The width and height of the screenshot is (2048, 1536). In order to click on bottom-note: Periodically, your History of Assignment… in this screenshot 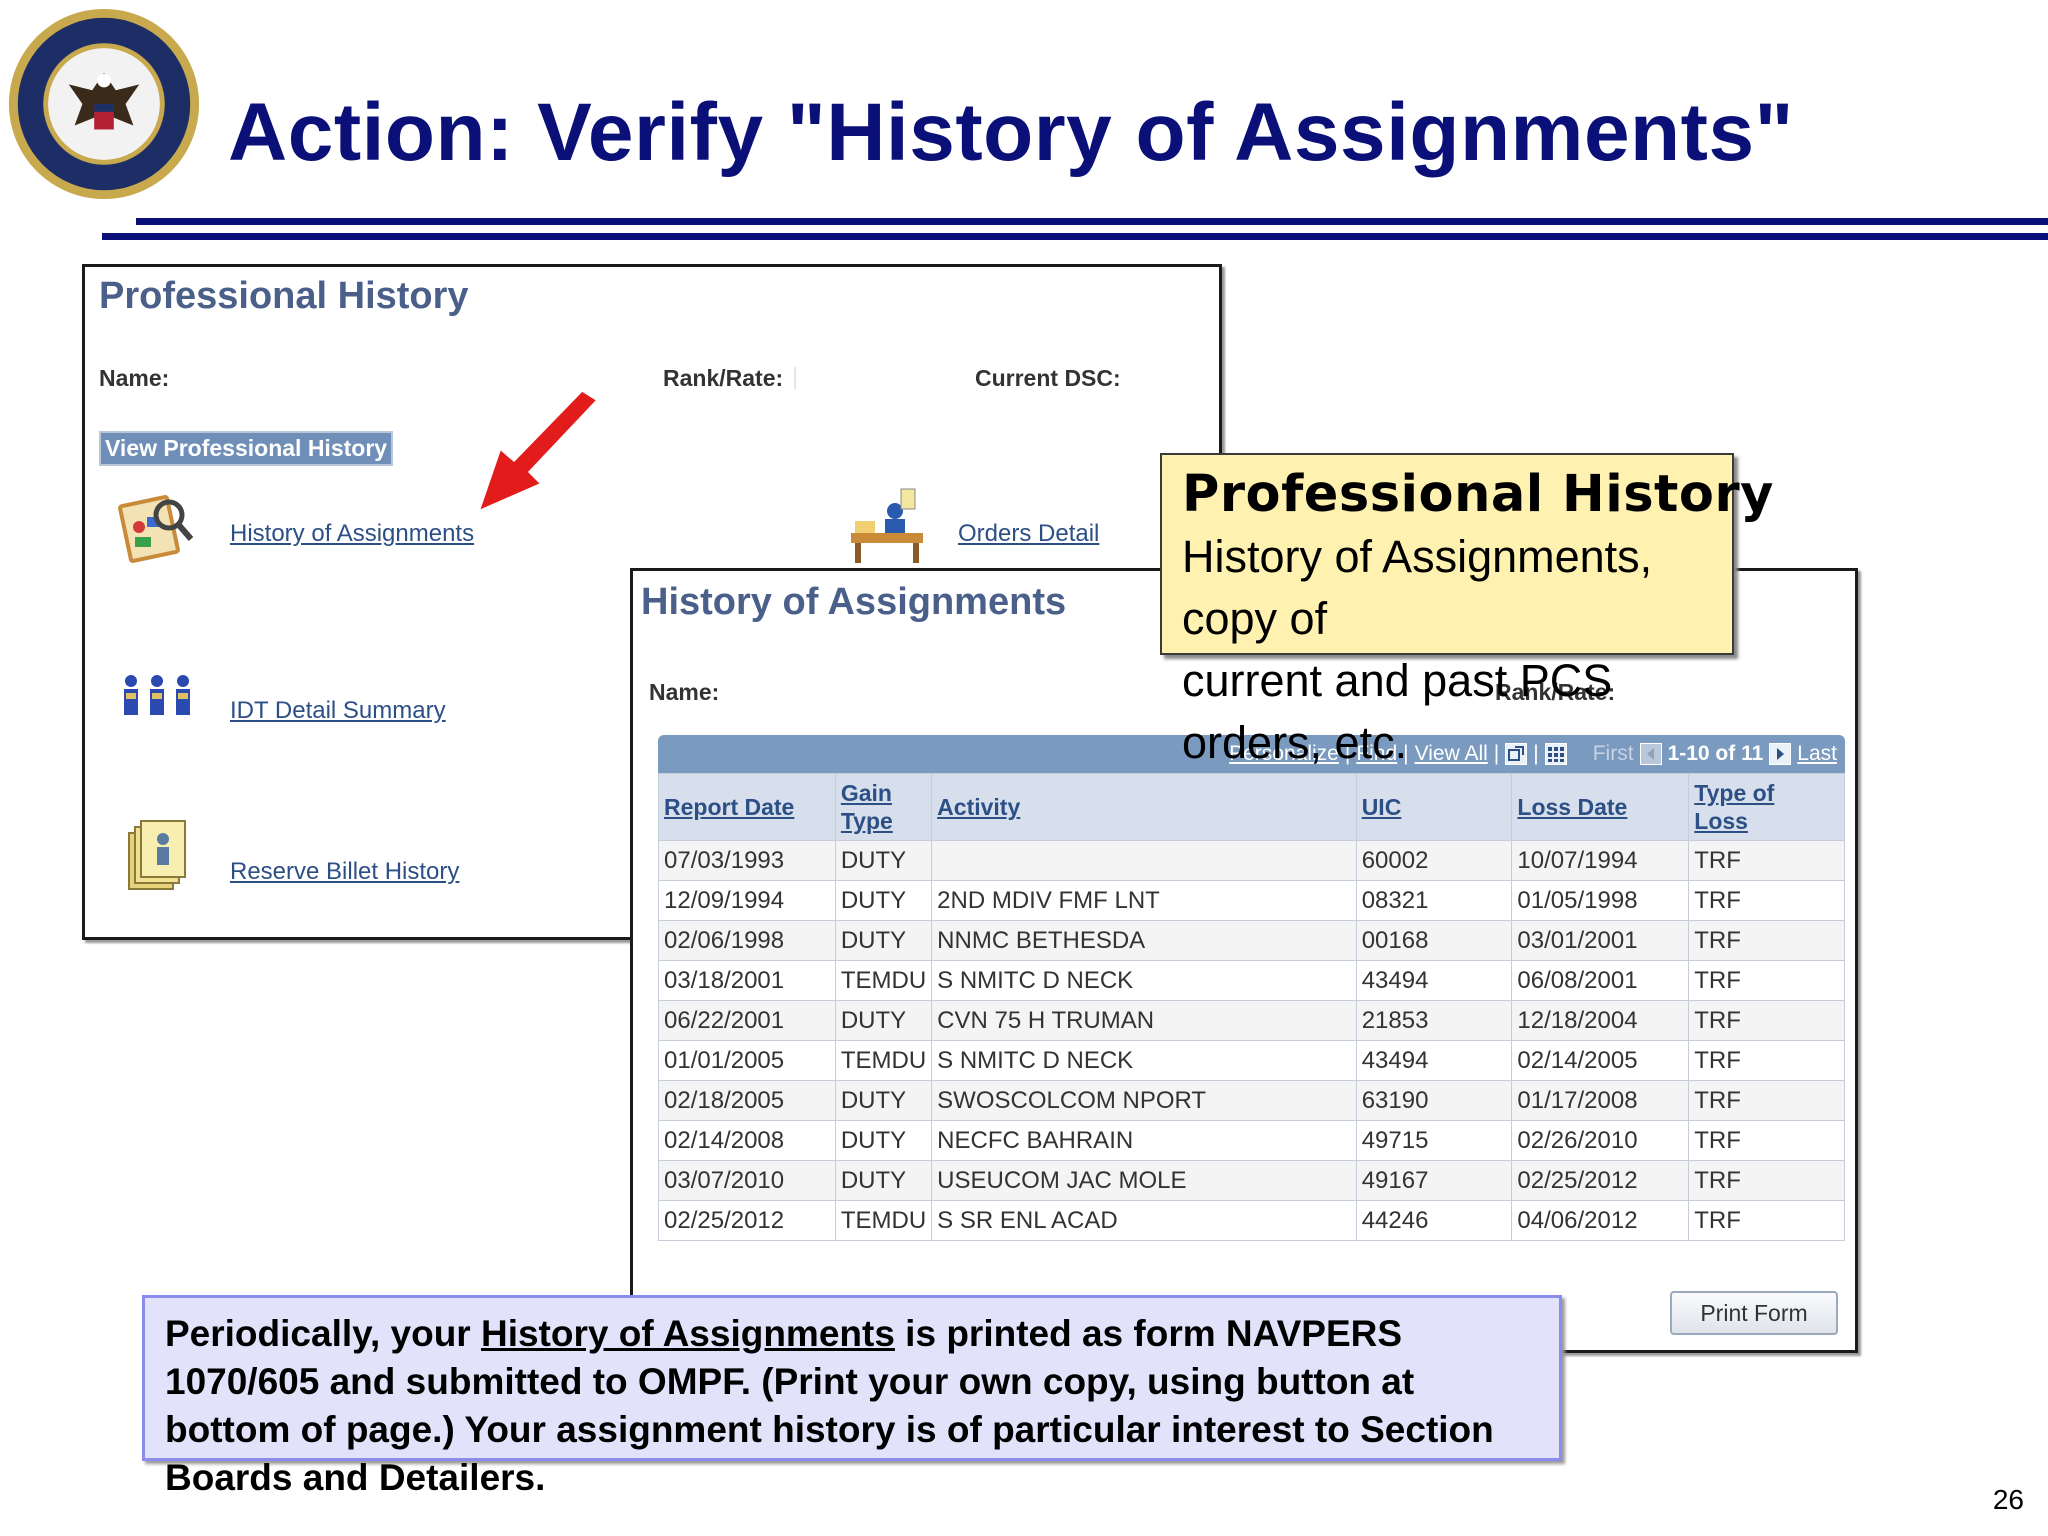, I will do `click(852, 1396)`.